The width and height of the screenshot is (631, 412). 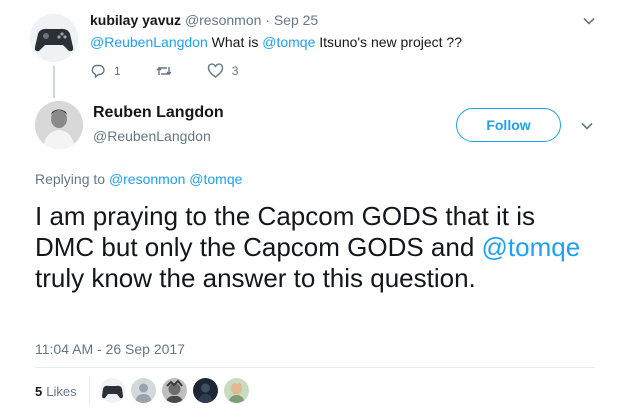 I want to click on reply-count: 1, so click(x=117, y=71).